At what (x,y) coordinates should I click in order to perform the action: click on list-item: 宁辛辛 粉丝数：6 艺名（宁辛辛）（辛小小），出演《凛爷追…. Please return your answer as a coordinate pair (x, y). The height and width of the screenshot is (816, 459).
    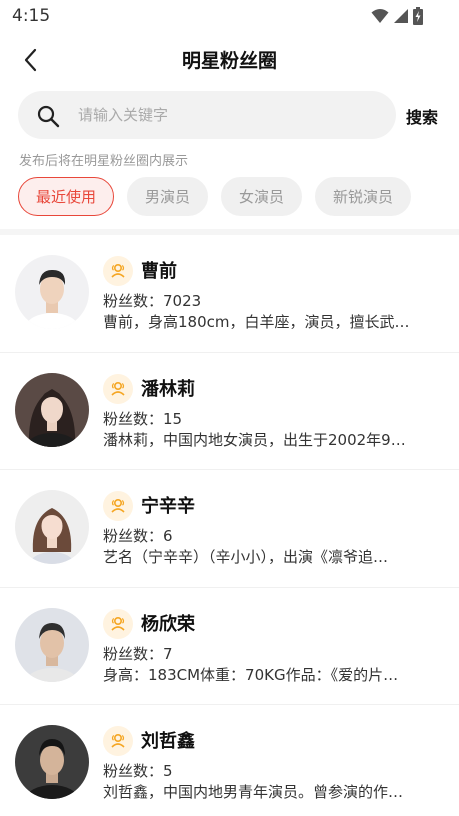
    Looking at the image, I should click on (229, 529).